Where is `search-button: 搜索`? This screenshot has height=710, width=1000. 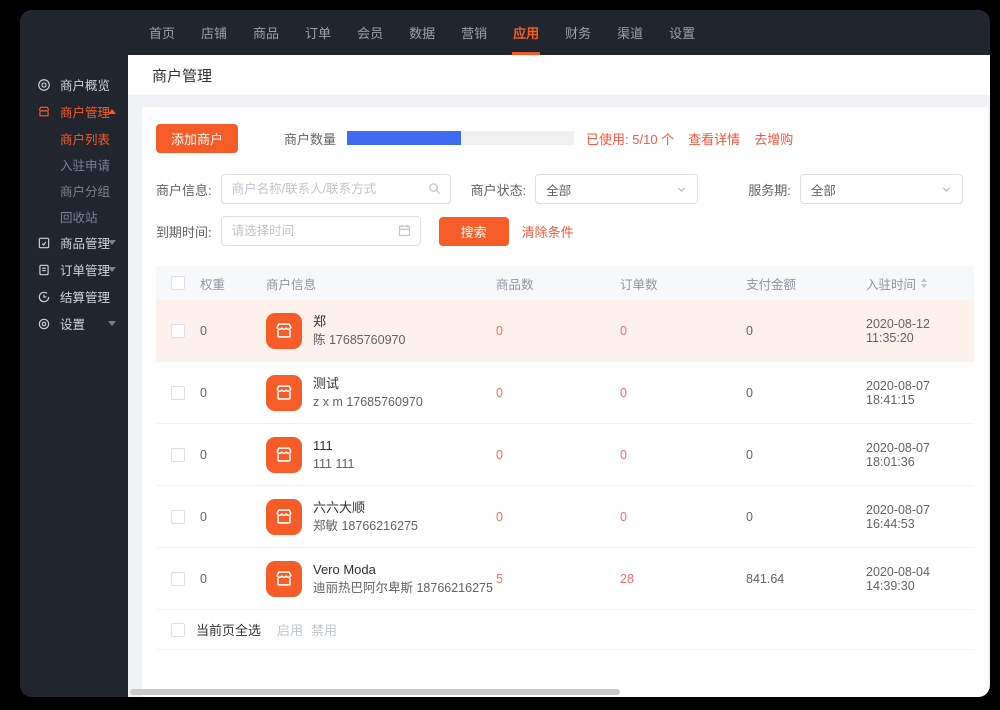
search-button: 搜索 is located at coordinates (473, 231).